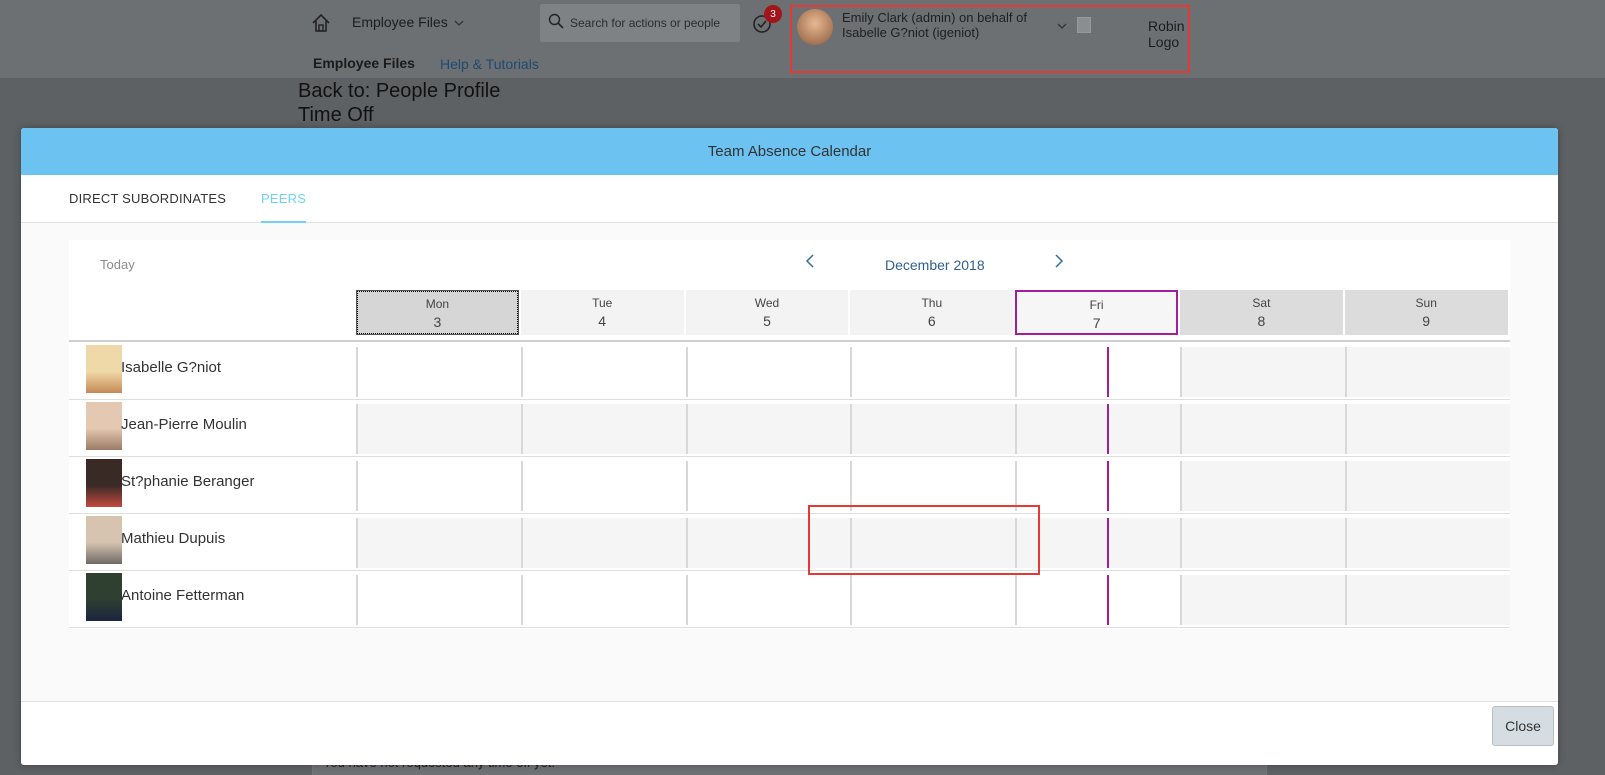  Describe the element at coordinates (602, 321) in the screenshot. I see `day-number: 4` at that location.